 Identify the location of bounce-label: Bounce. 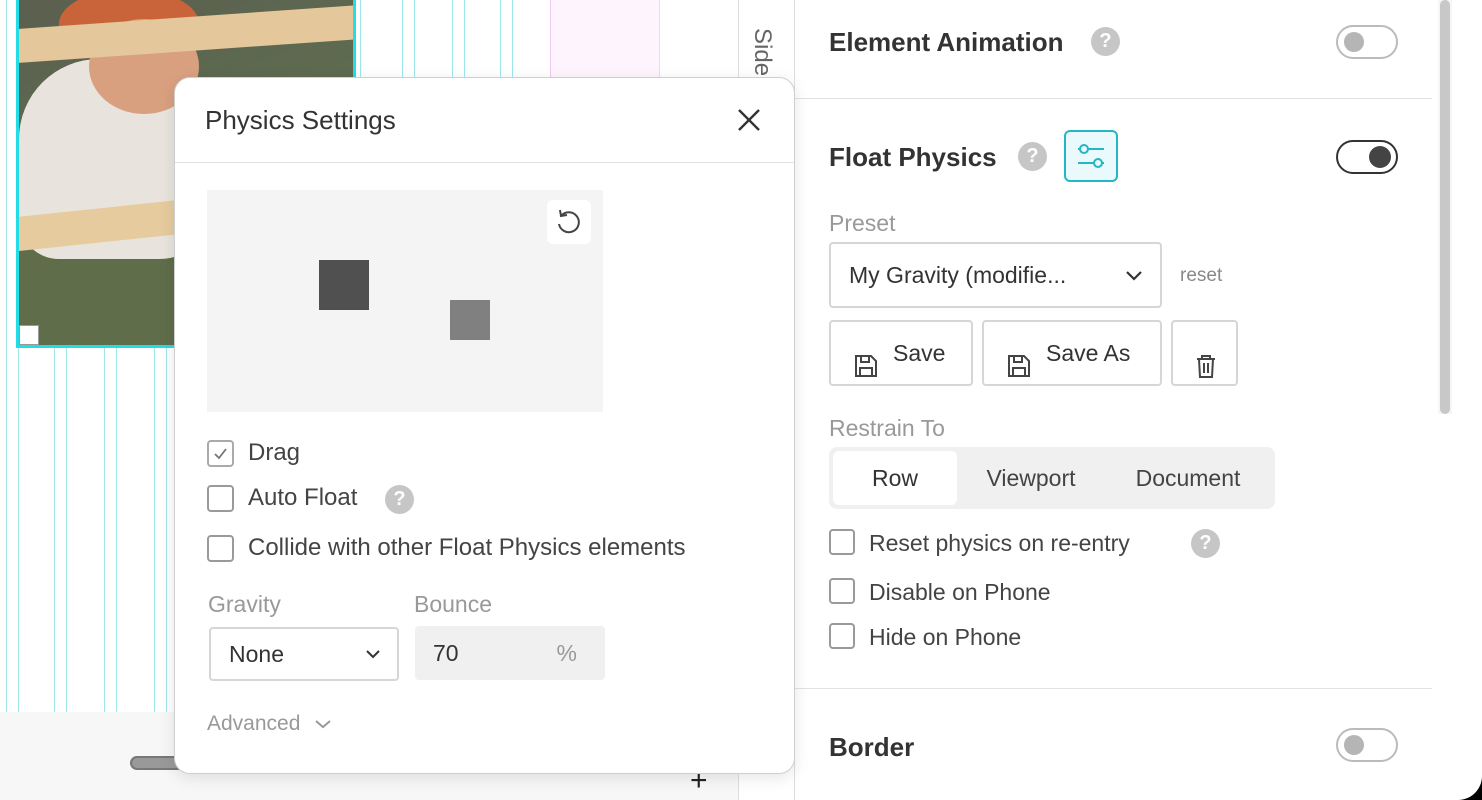
(453, 604).